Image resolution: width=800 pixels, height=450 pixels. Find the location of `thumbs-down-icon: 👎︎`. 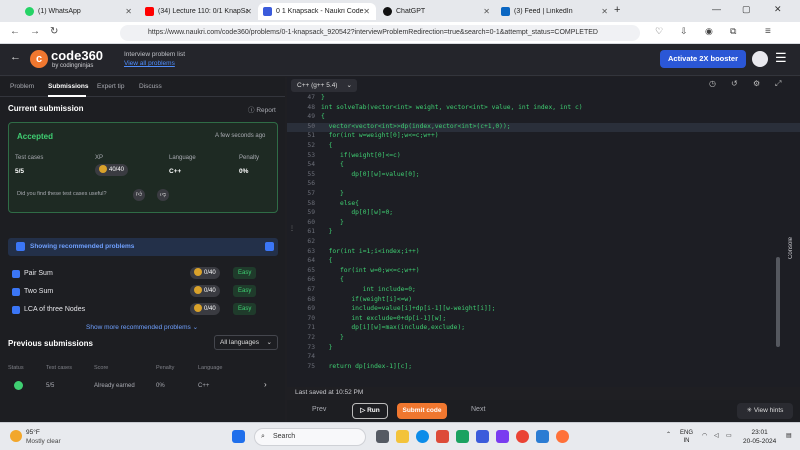

thumbs-down-icon: 👎︎ is located at coordinates (163, 195).